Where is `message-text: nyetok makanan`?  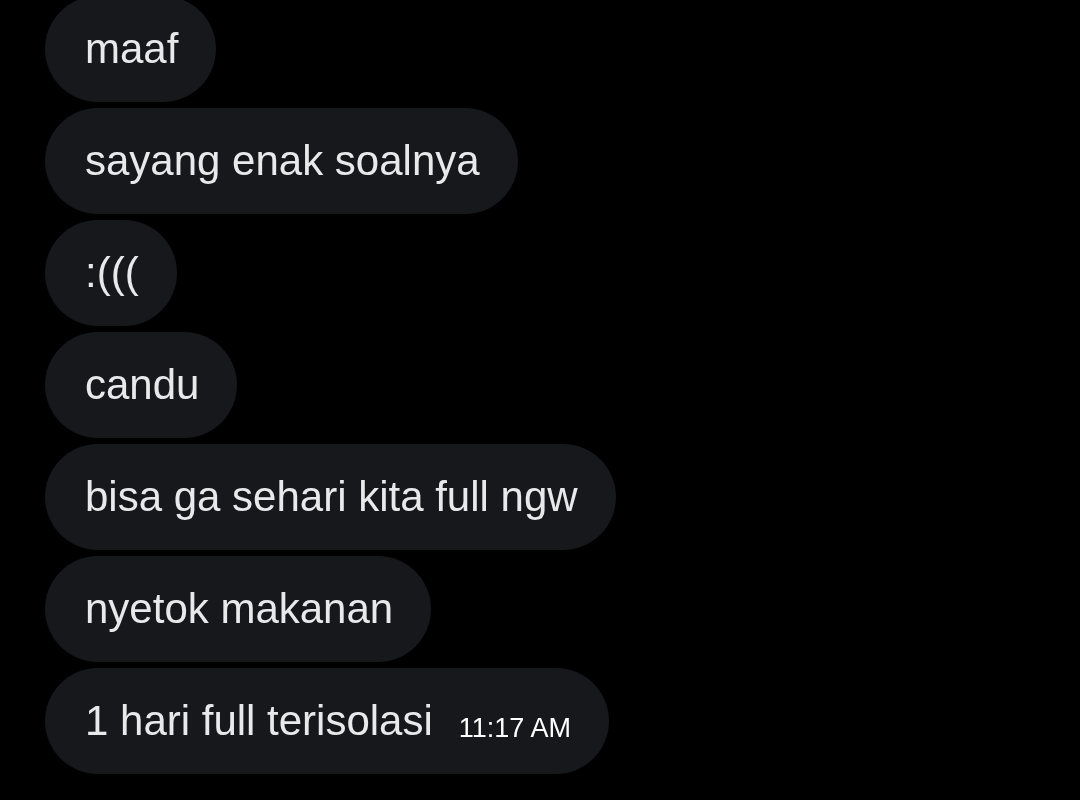 message-text: nyetok makanan is located at coordinates (239, 609).